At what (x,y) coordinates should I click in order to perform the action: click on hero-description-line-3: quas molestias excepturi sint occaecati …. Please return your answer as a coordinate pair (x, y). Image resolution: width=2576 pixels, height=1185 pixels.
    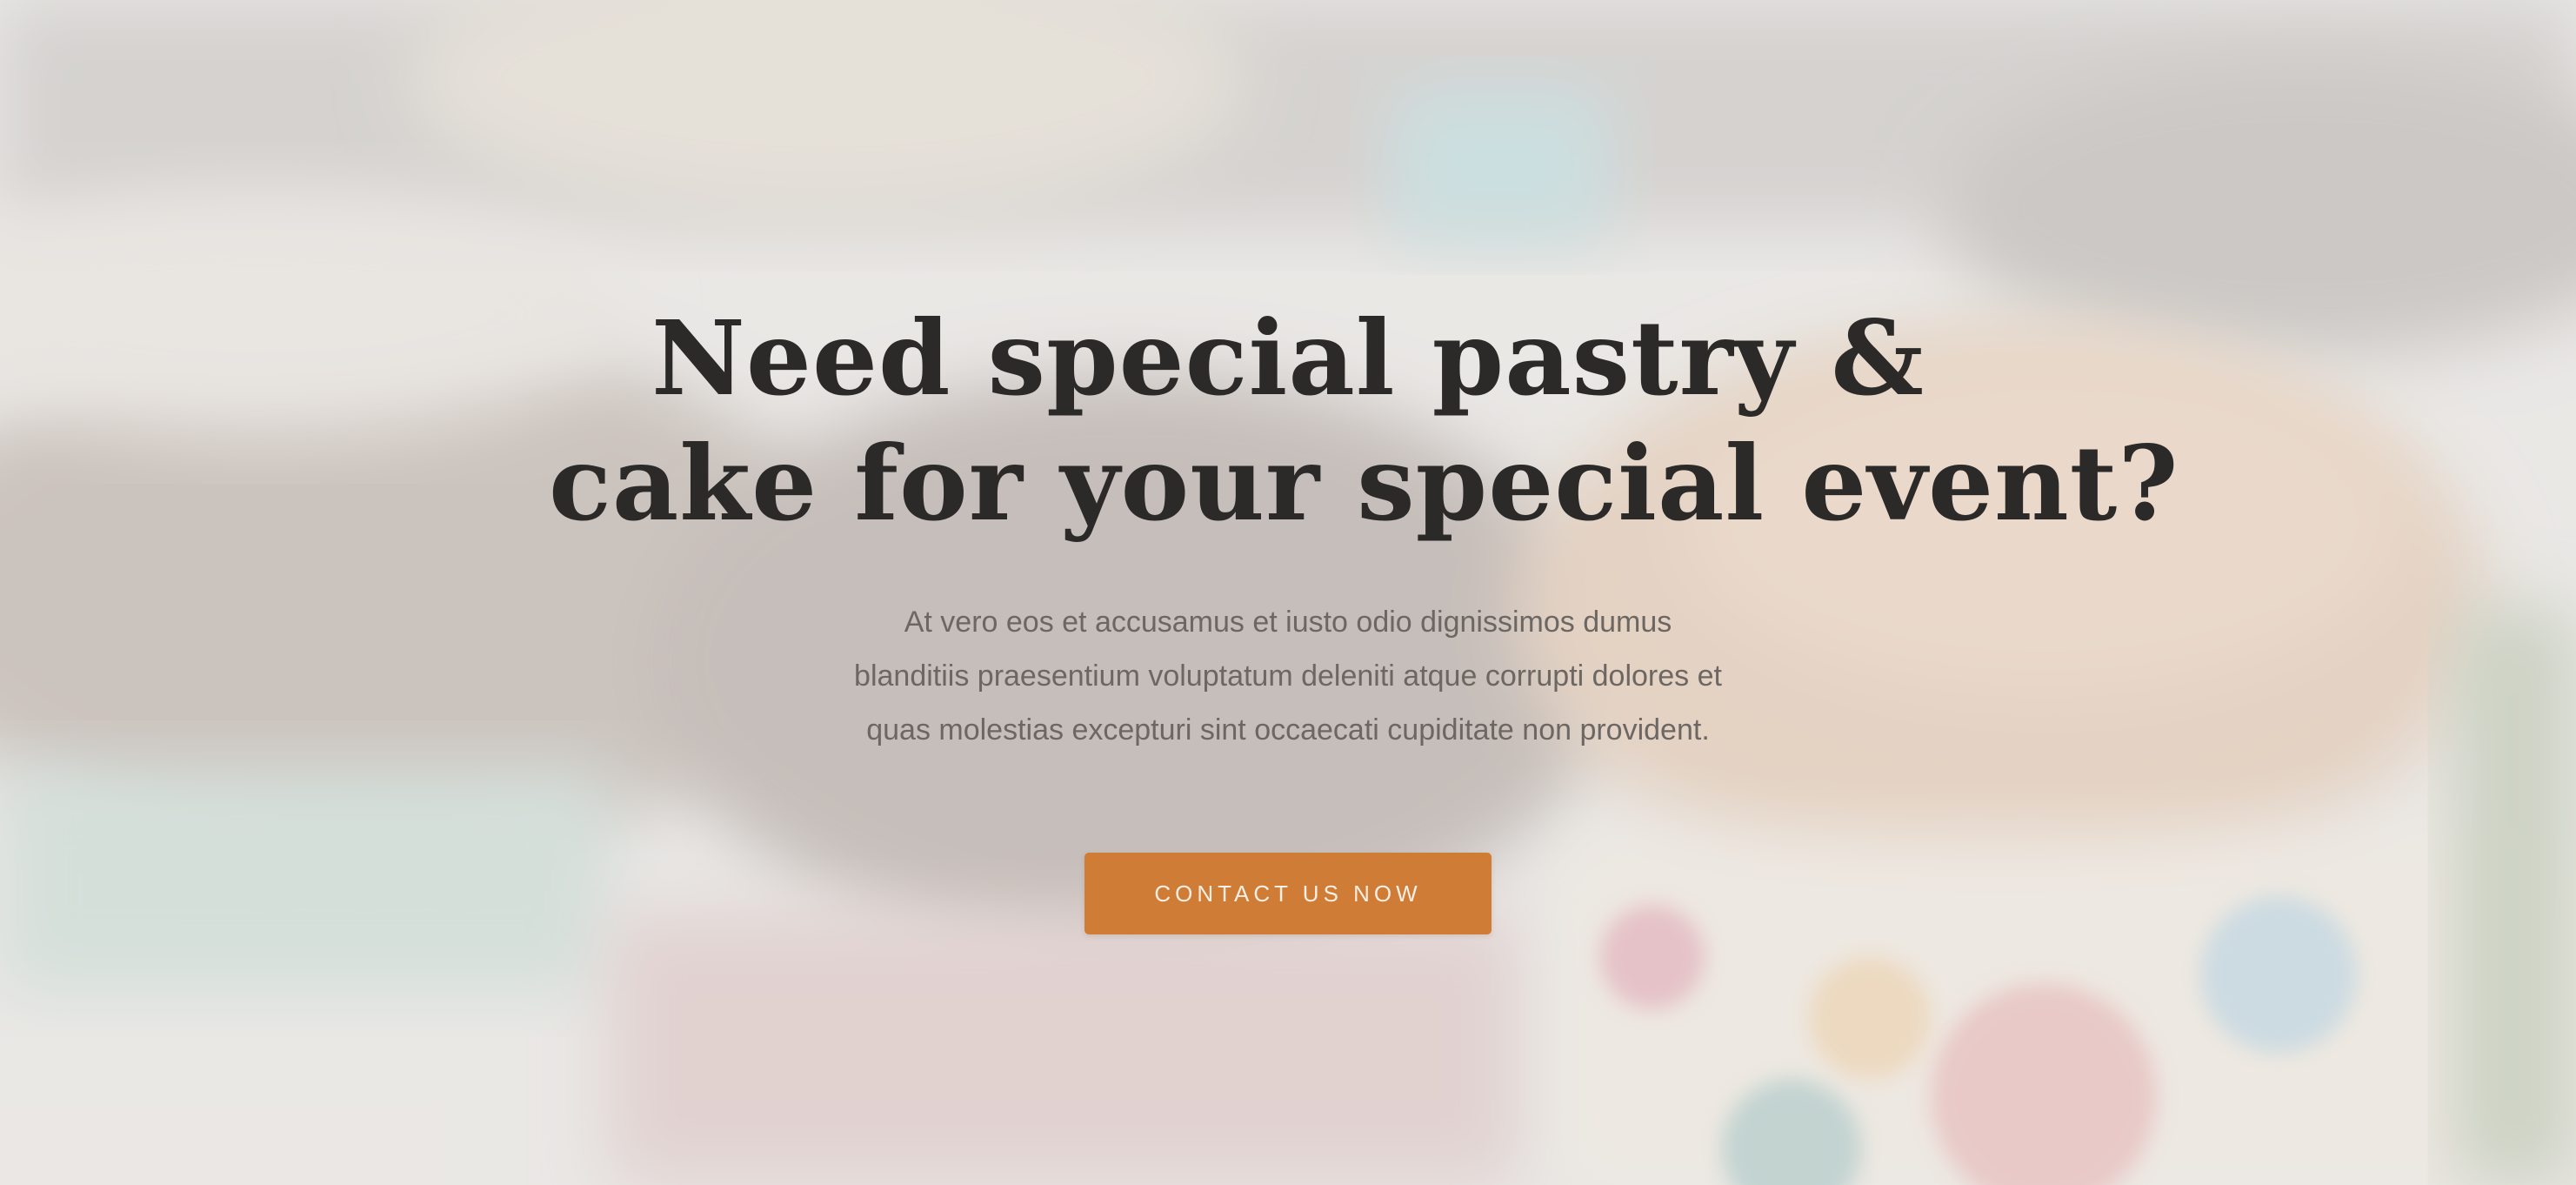
    Looking at the image, I should click on (1288, 729).